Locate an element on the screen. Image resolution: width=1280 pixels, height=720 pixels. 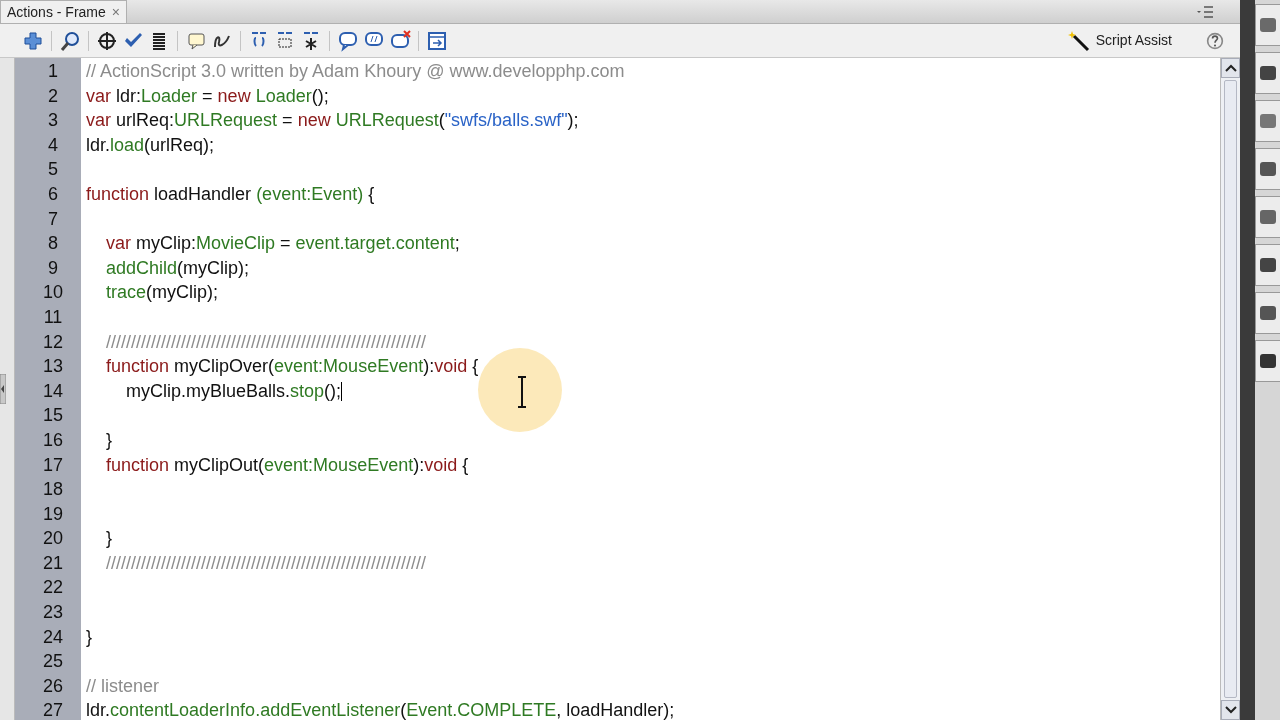
line-number: 10 is located at coordinates (53, 292).